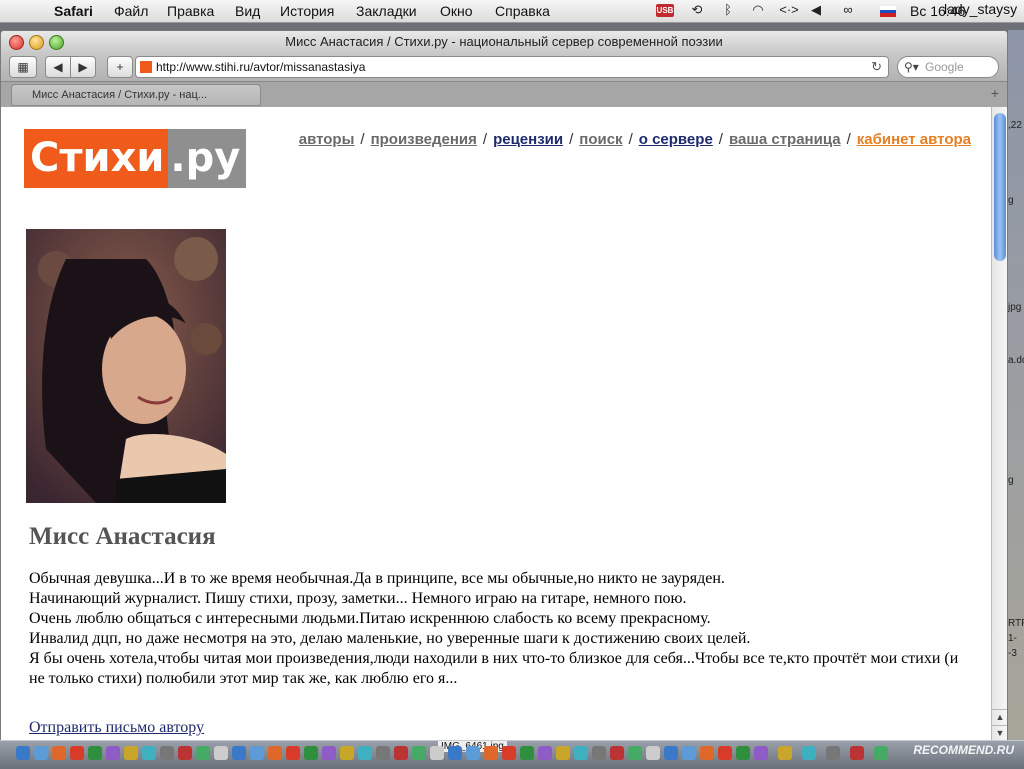 This screenshot has width=1024, height=769. I want to click on nav-about: о сервере, so click(676, 139).